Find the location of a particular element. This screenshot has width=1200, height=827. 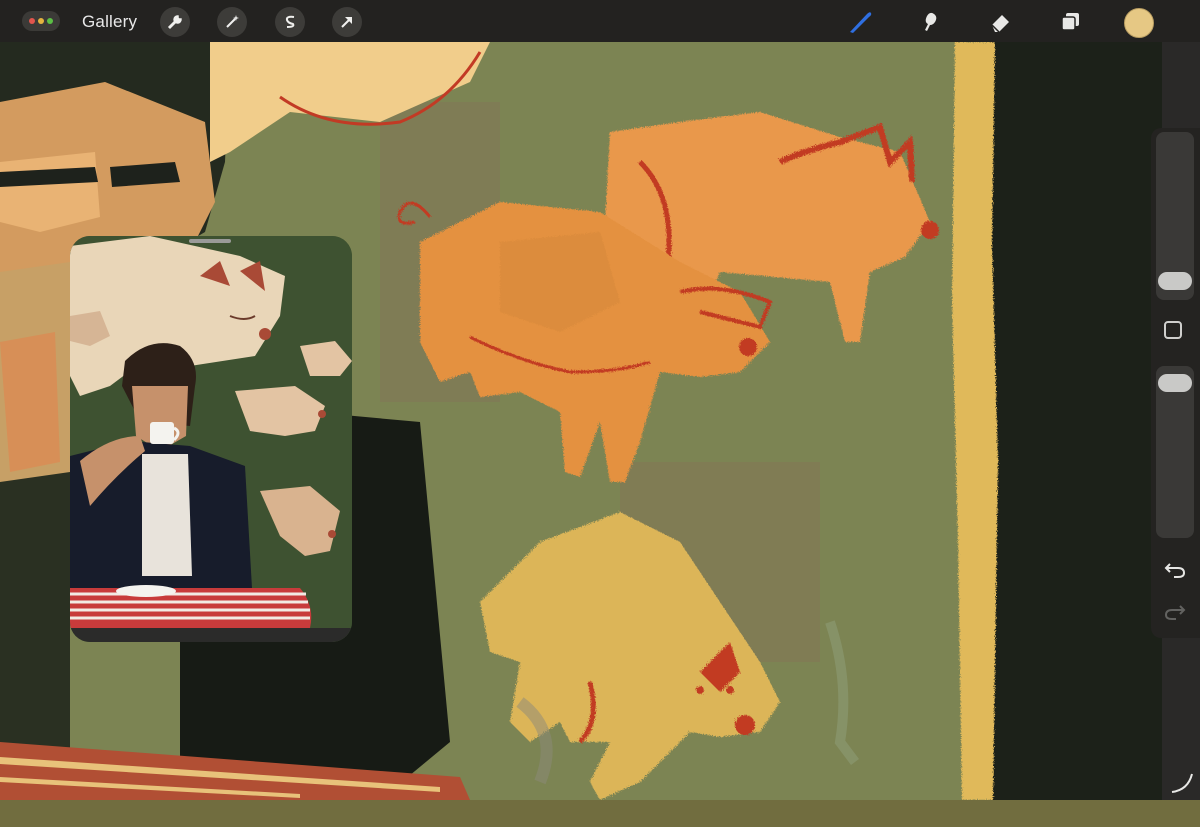

magic-wand-icon is located at coordinates (232, 22).